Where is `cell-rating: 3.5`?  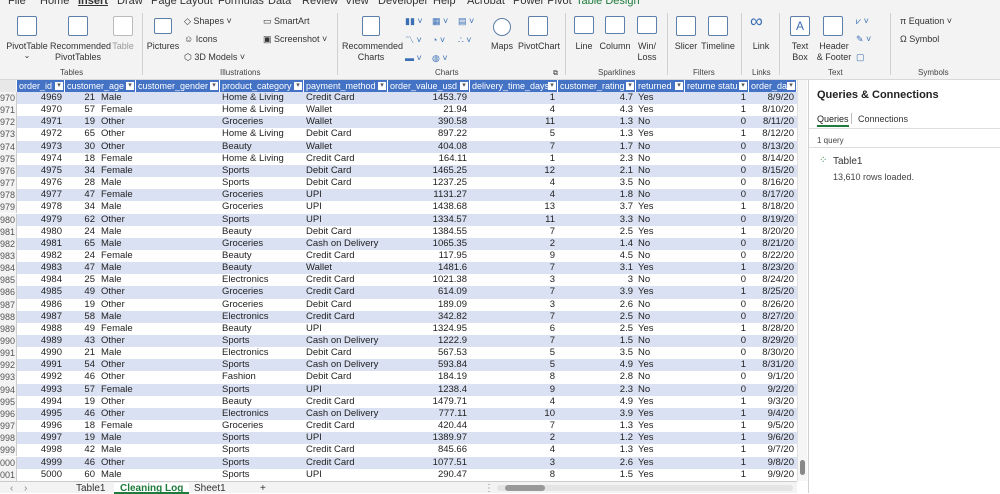 cell-rating: 3.5 is located at coordinates (597, 353).